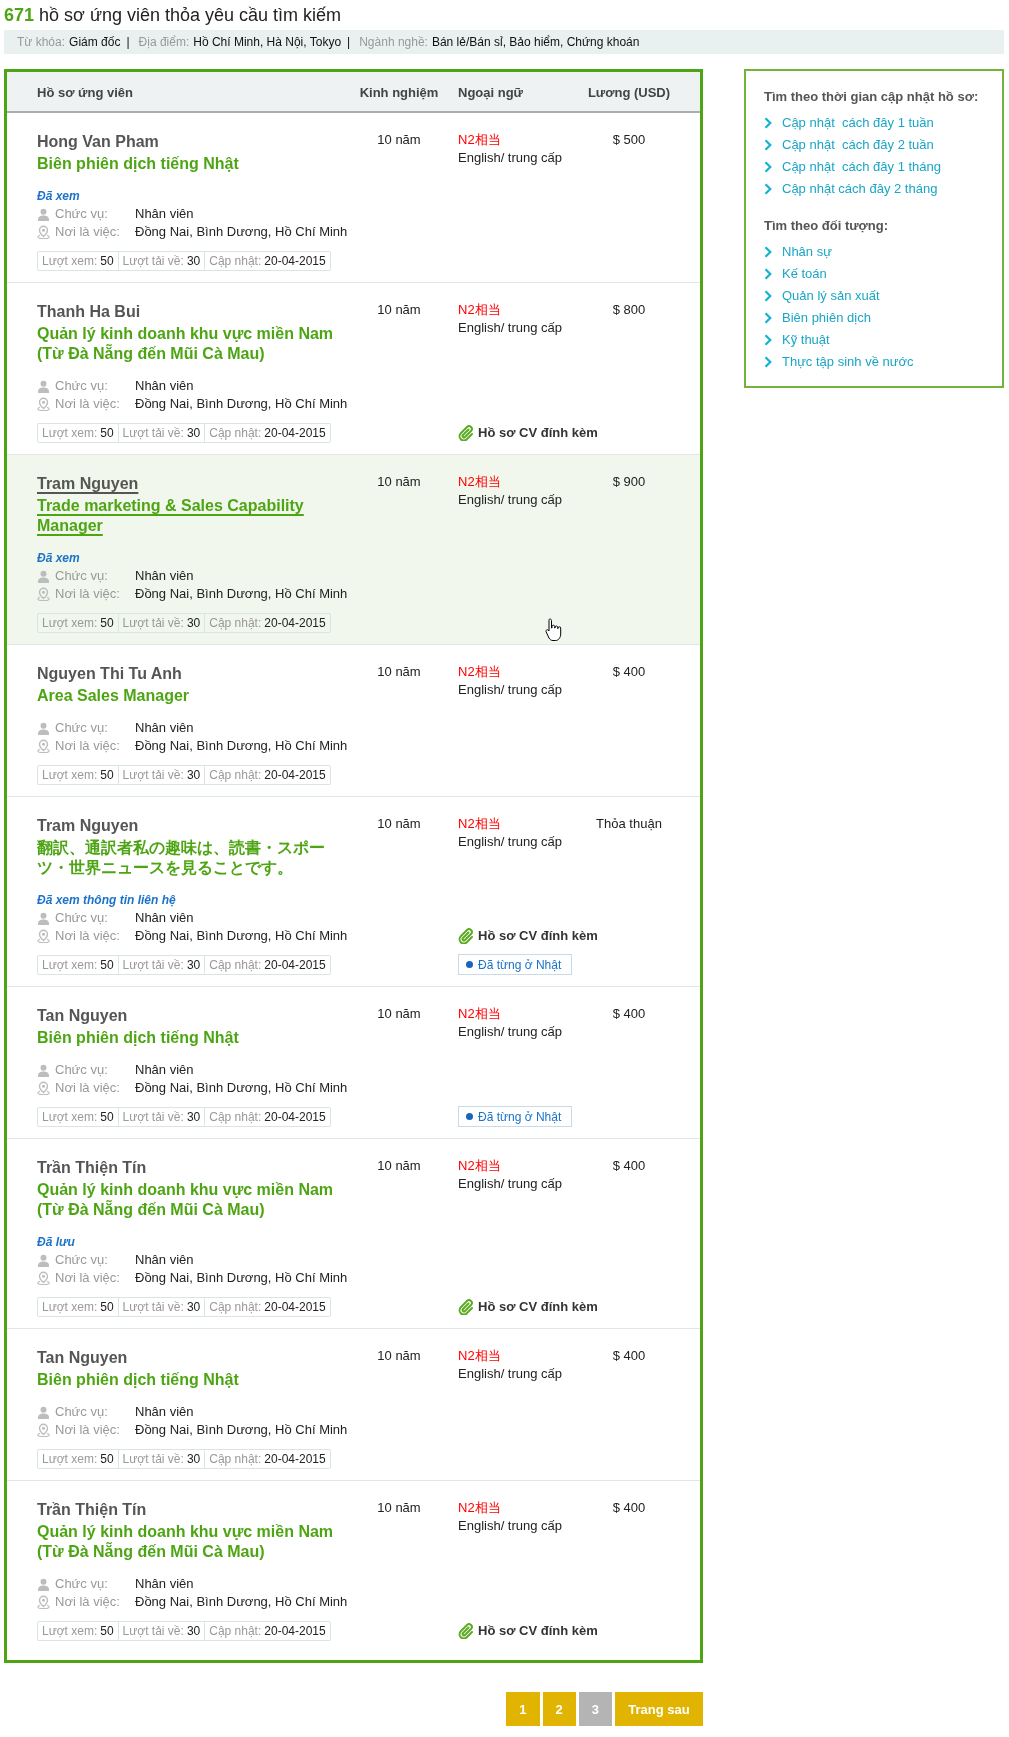 The width and height of the screenshot is (1009, 1737). What do you see at coordinates (353, 550) in the screenshot?
I see `candidate-row` at bounding box center [353, 550].